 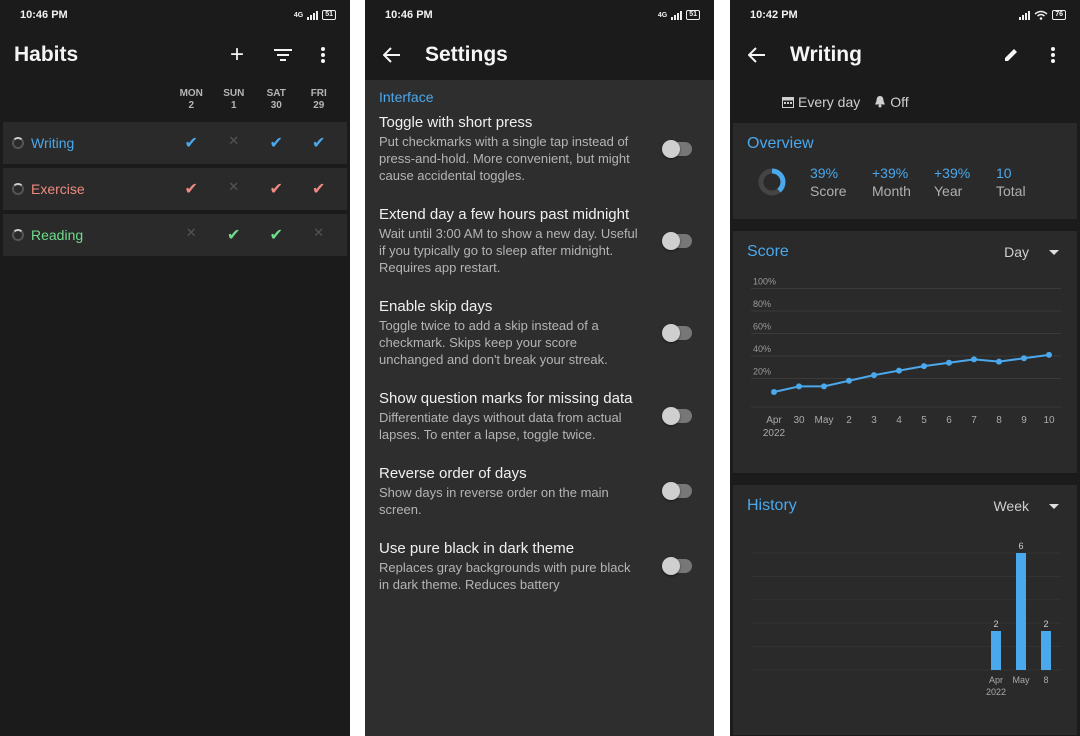 I want to click on habit-row: Exercise ✔ ✕ ✔ ✔, so click(x=175, y=189).